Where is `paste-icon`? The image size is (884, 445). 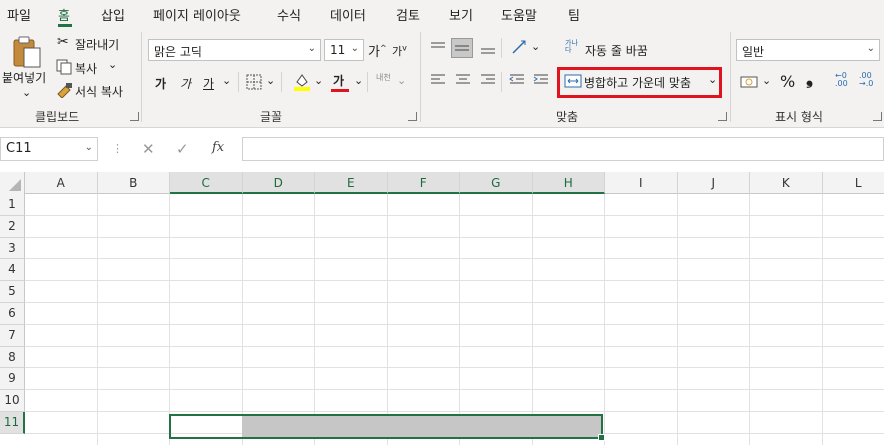
paste-icon is located at coordinates (27, 52).